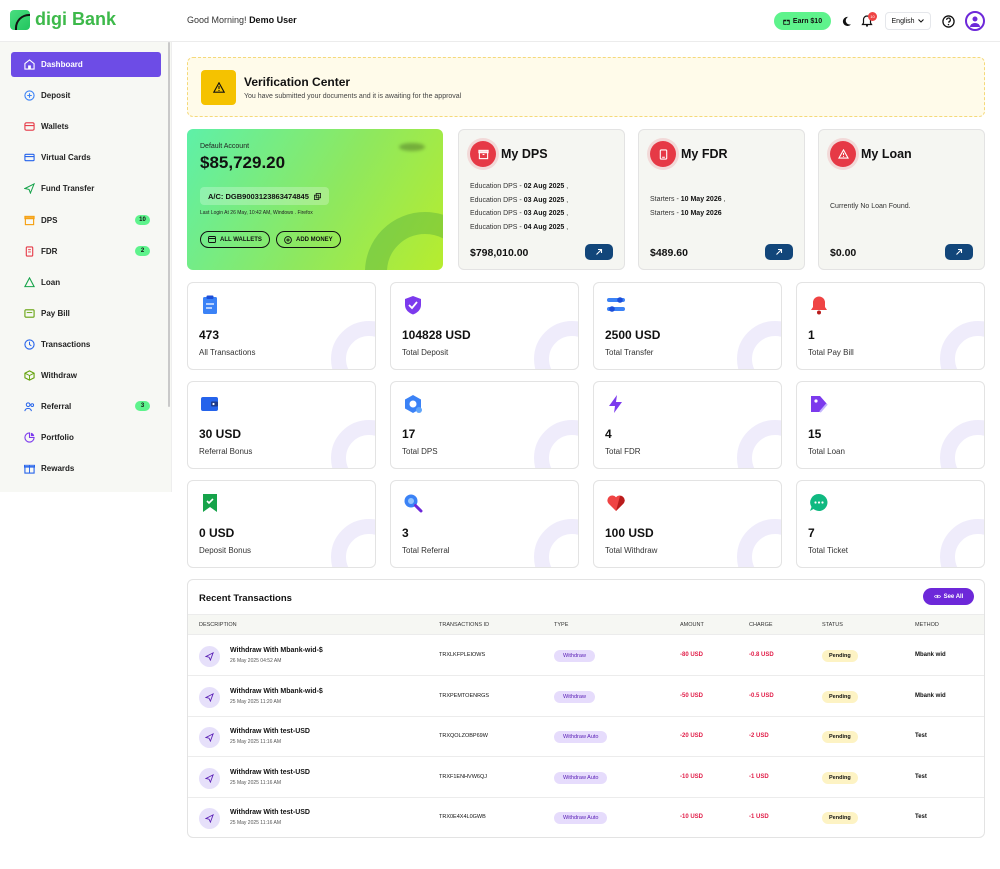 The height and width of the screenshot is (869, 1000). Describe the element at coordinates (258, 196) in the screenshot. I see `account-number-text: A/C: DGB9003123863474845` at that location.